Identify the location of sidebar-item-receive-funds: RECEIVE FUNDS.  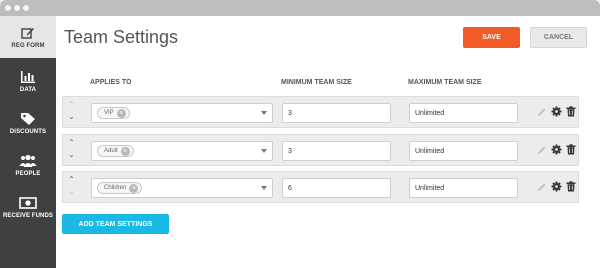
(28, 207).